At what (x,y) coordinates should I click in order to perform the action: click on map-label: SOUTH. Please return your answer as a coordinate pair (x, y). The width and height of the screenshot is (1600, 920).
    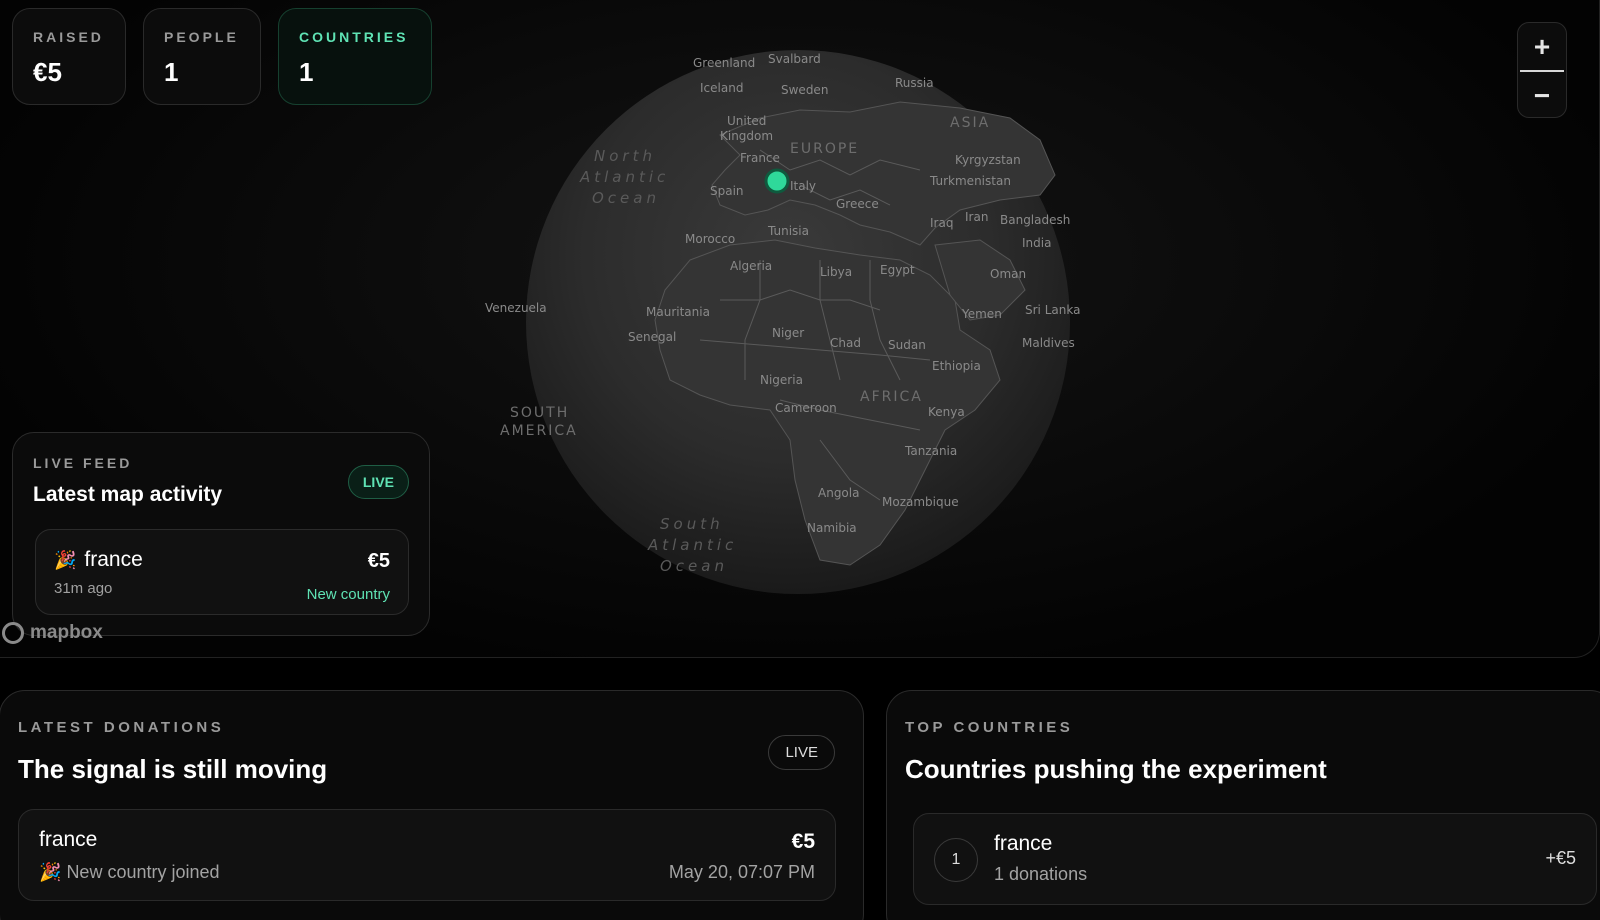
    Looking at the image, I should click on (539, 413).